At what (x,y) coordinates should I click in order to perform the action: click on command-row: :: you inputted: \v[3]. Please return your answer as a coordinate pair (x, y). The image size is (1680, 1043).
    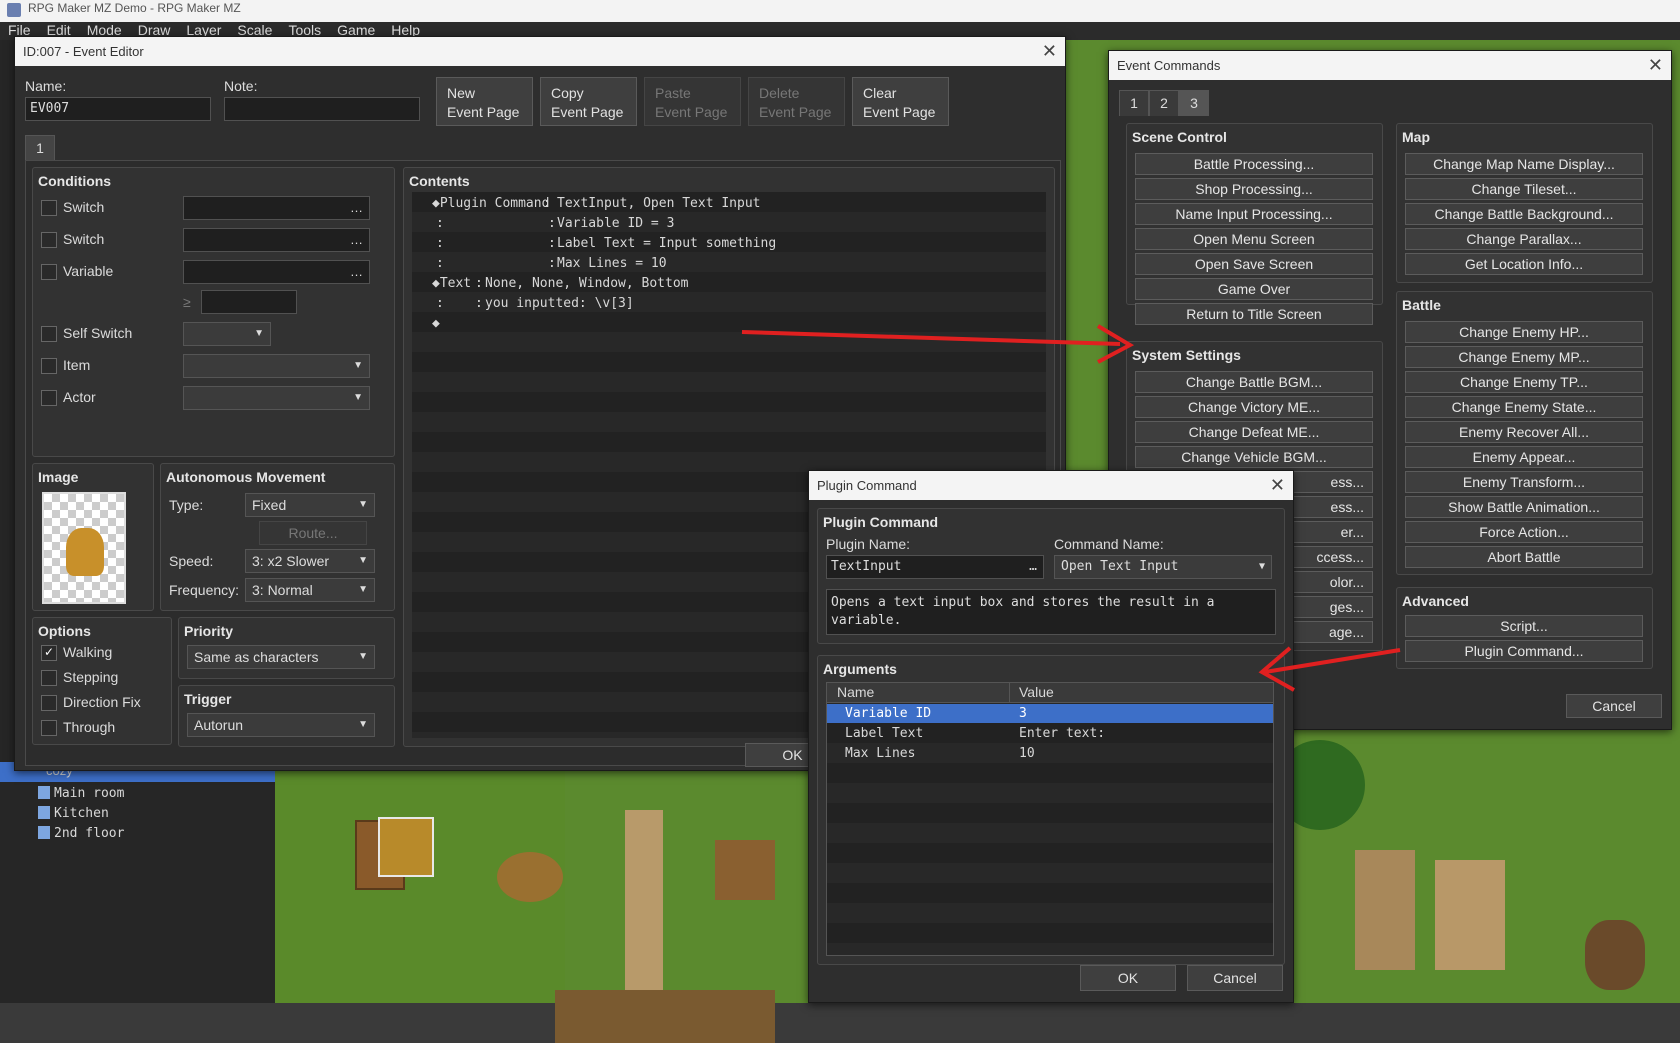
    Looking at the image, I should click on (729, 303).